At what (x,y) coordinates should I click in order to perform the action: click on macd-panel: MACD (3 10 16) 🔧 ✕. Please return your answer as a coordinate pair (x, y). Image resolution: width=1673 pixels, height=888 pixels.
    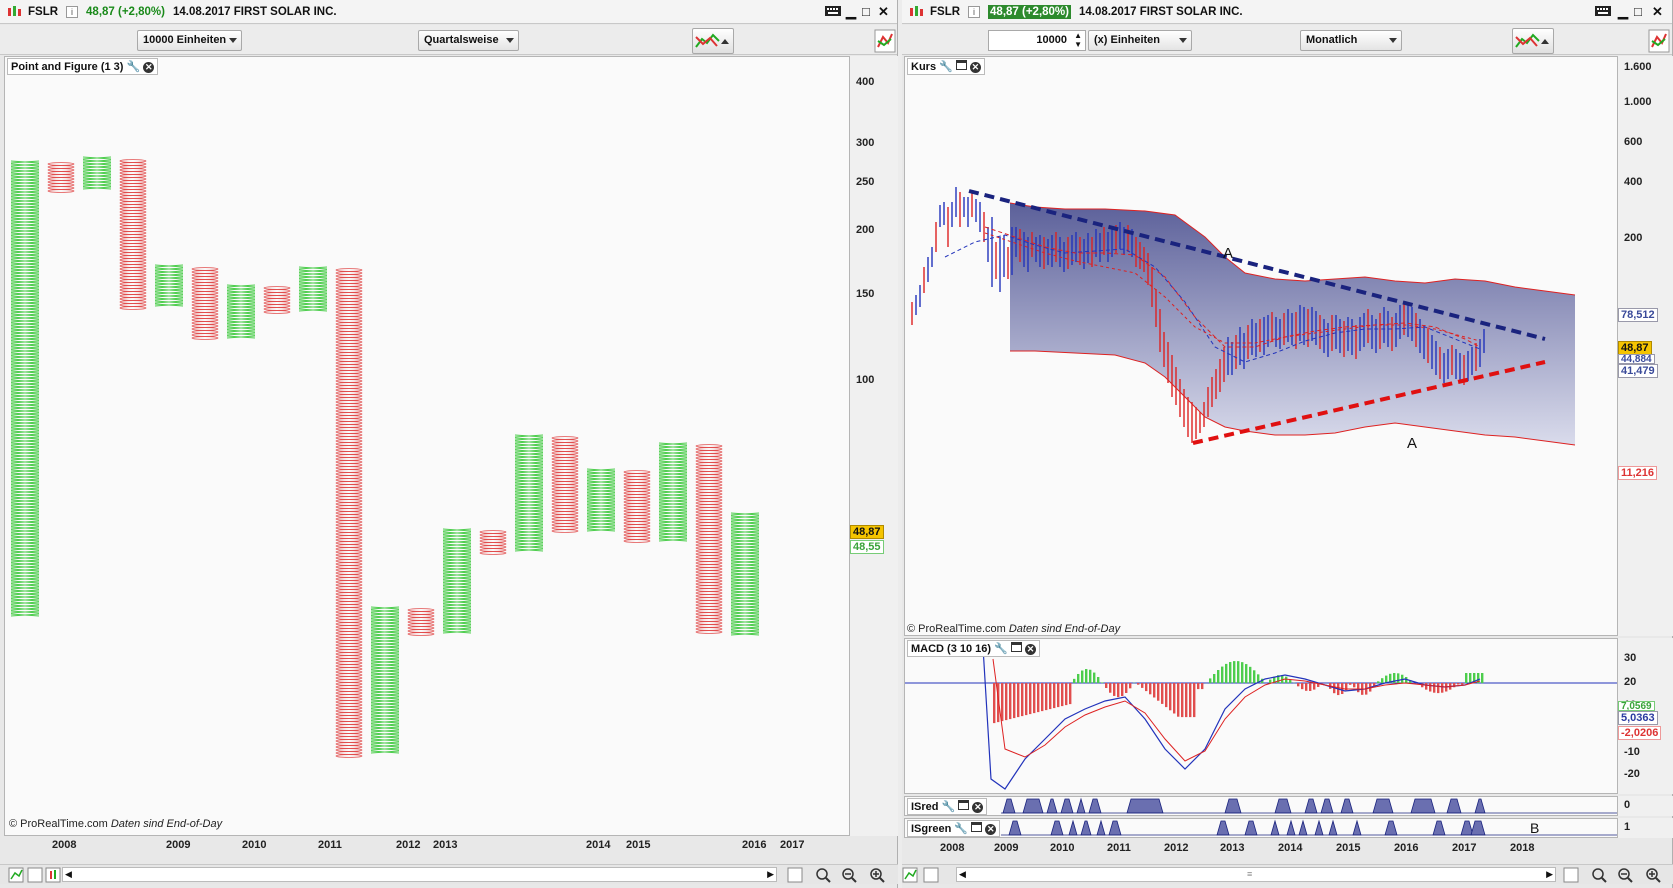
    Looking at the image, I should click on (1261, 716).